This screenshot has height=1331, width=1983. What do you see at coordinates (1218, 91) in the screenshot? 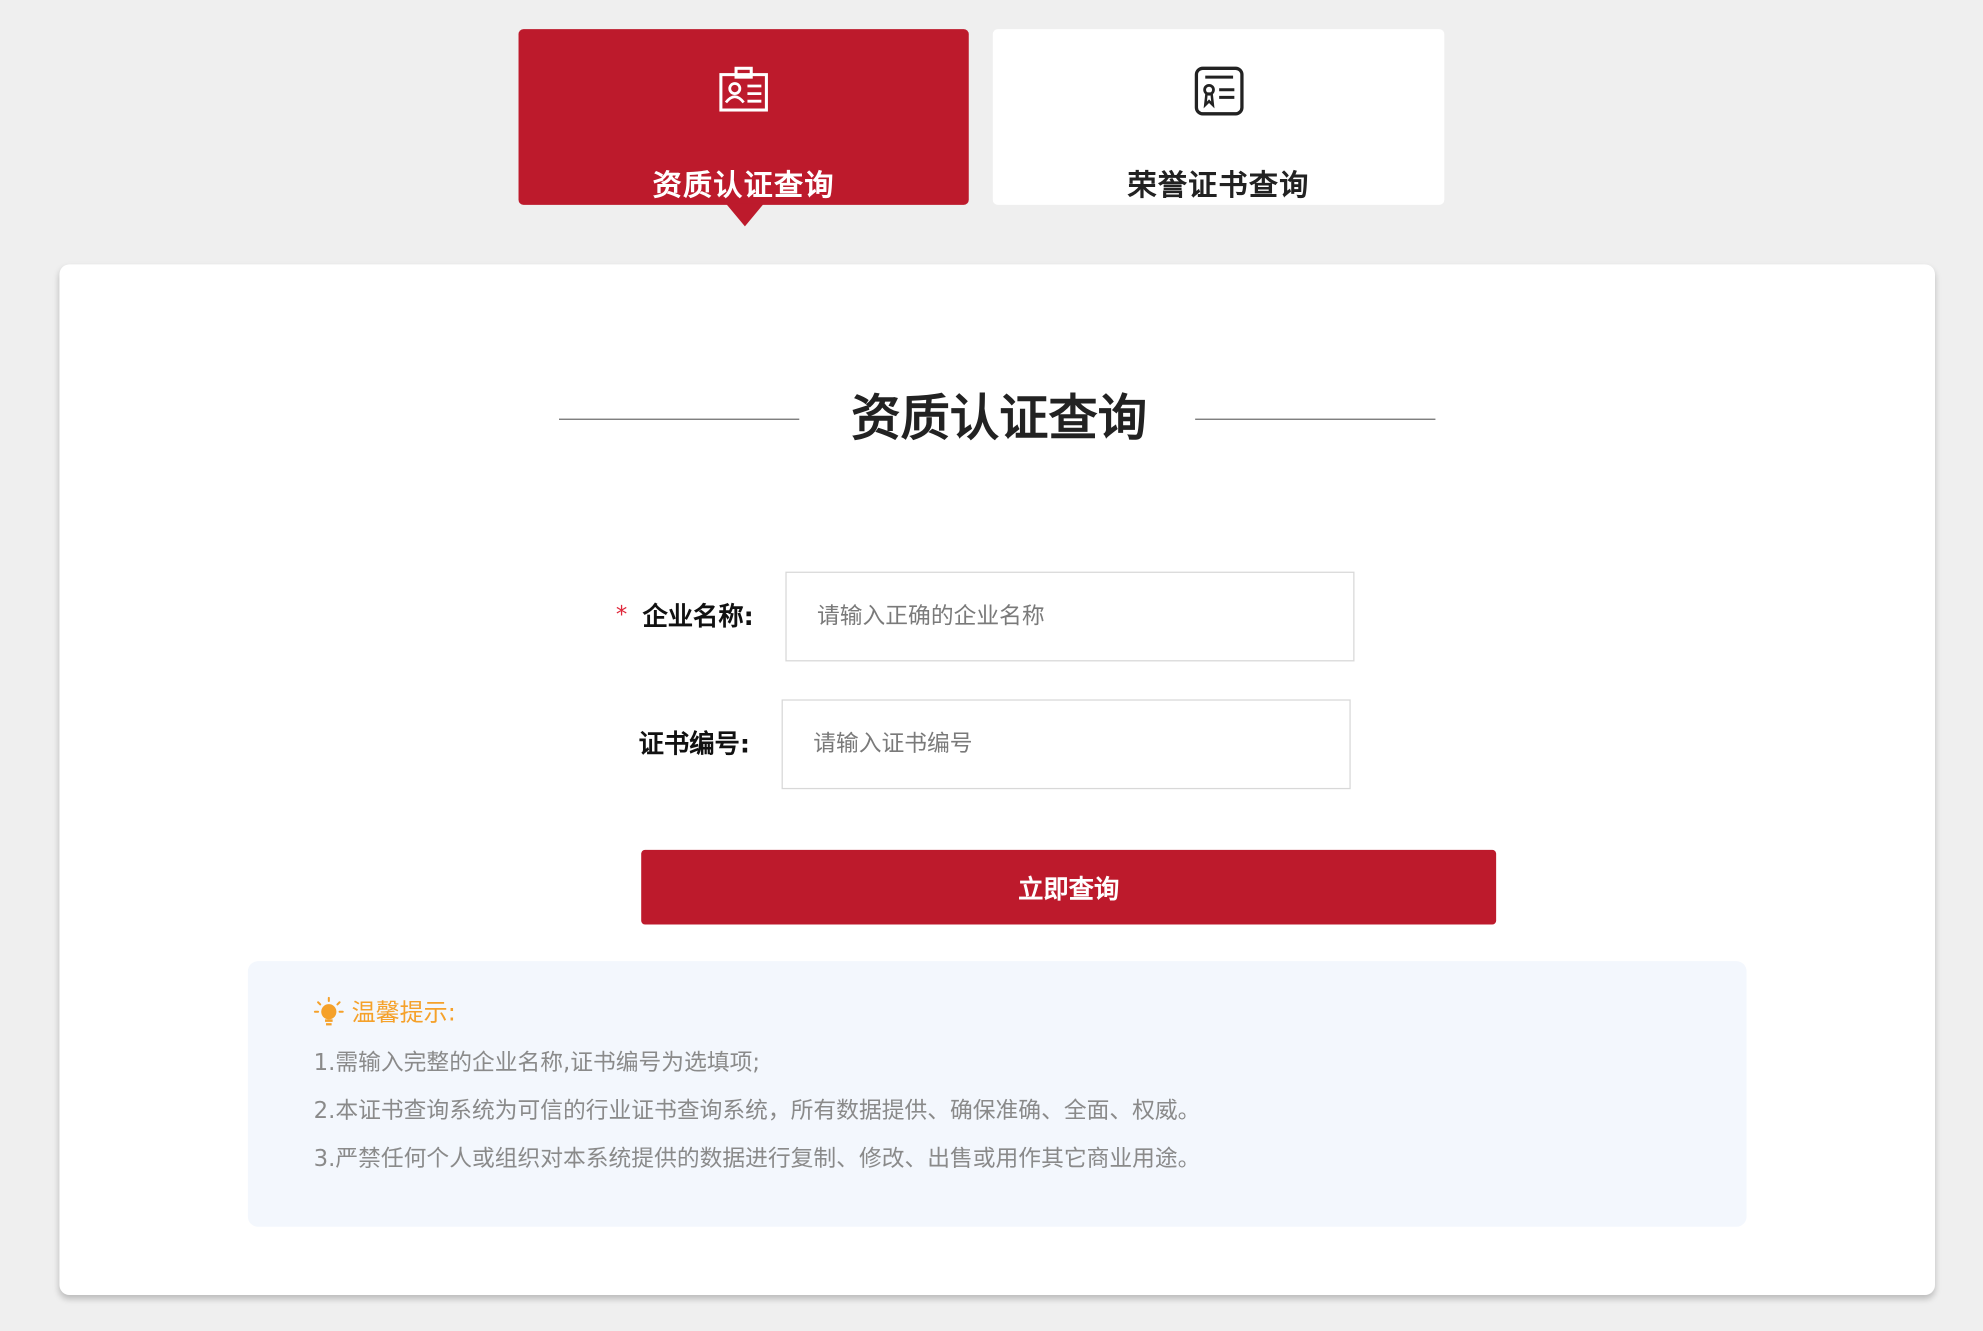
I see `certificate-list-icon` at bounding box center [1218, 91].